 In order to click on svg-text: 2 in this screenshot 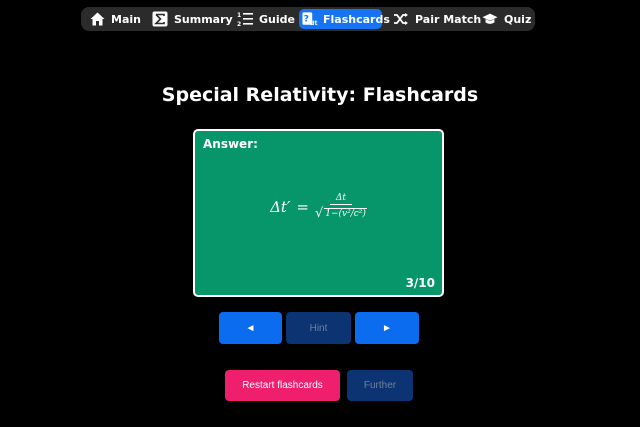, I will do `click(239, 24)`.